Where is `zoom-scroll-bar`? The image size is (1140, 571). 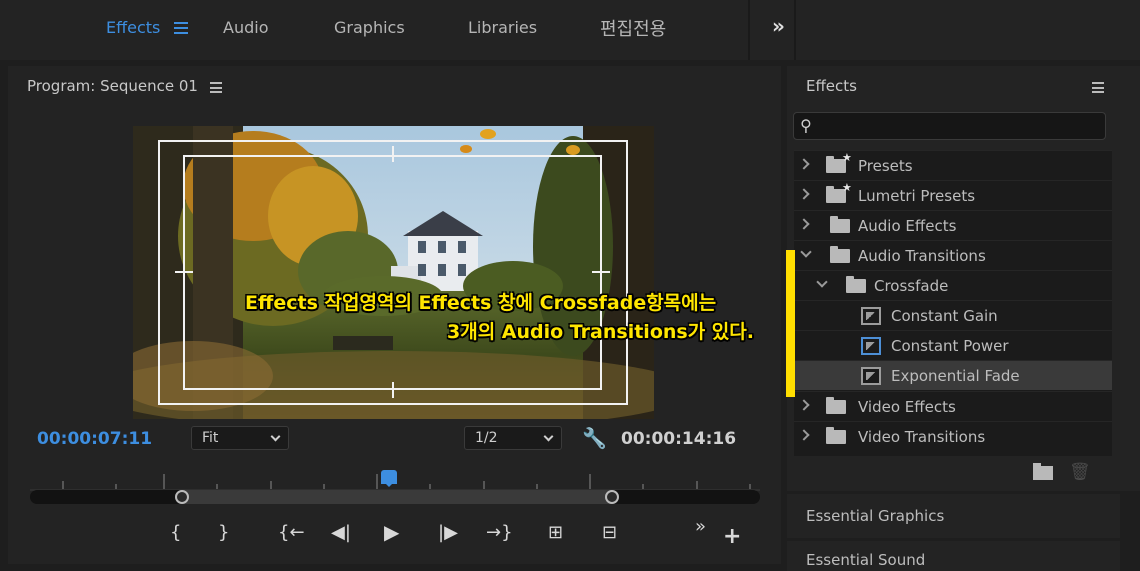 zoom-scroll-bar is located at coordinates (395, 497).